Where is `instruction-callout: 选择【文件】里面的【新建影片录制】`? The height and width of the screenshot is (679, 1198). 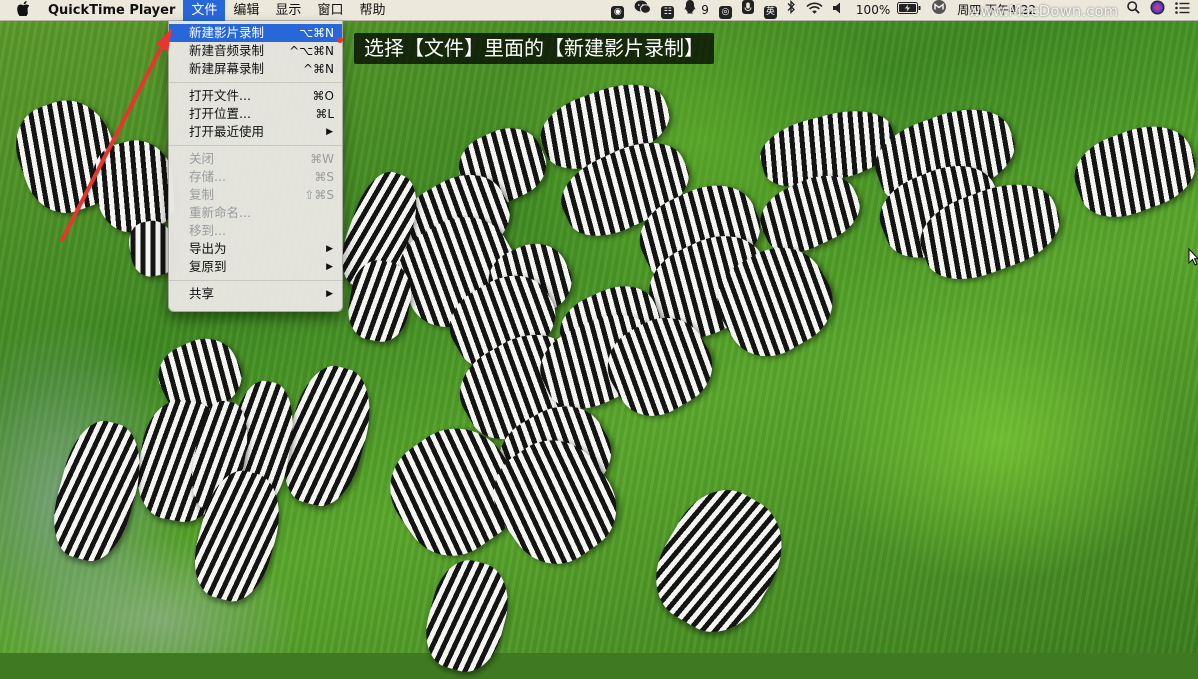 instruction-callout: 选择【文件】里面的【新建影片录制】 is located at coordinates (534, 48).